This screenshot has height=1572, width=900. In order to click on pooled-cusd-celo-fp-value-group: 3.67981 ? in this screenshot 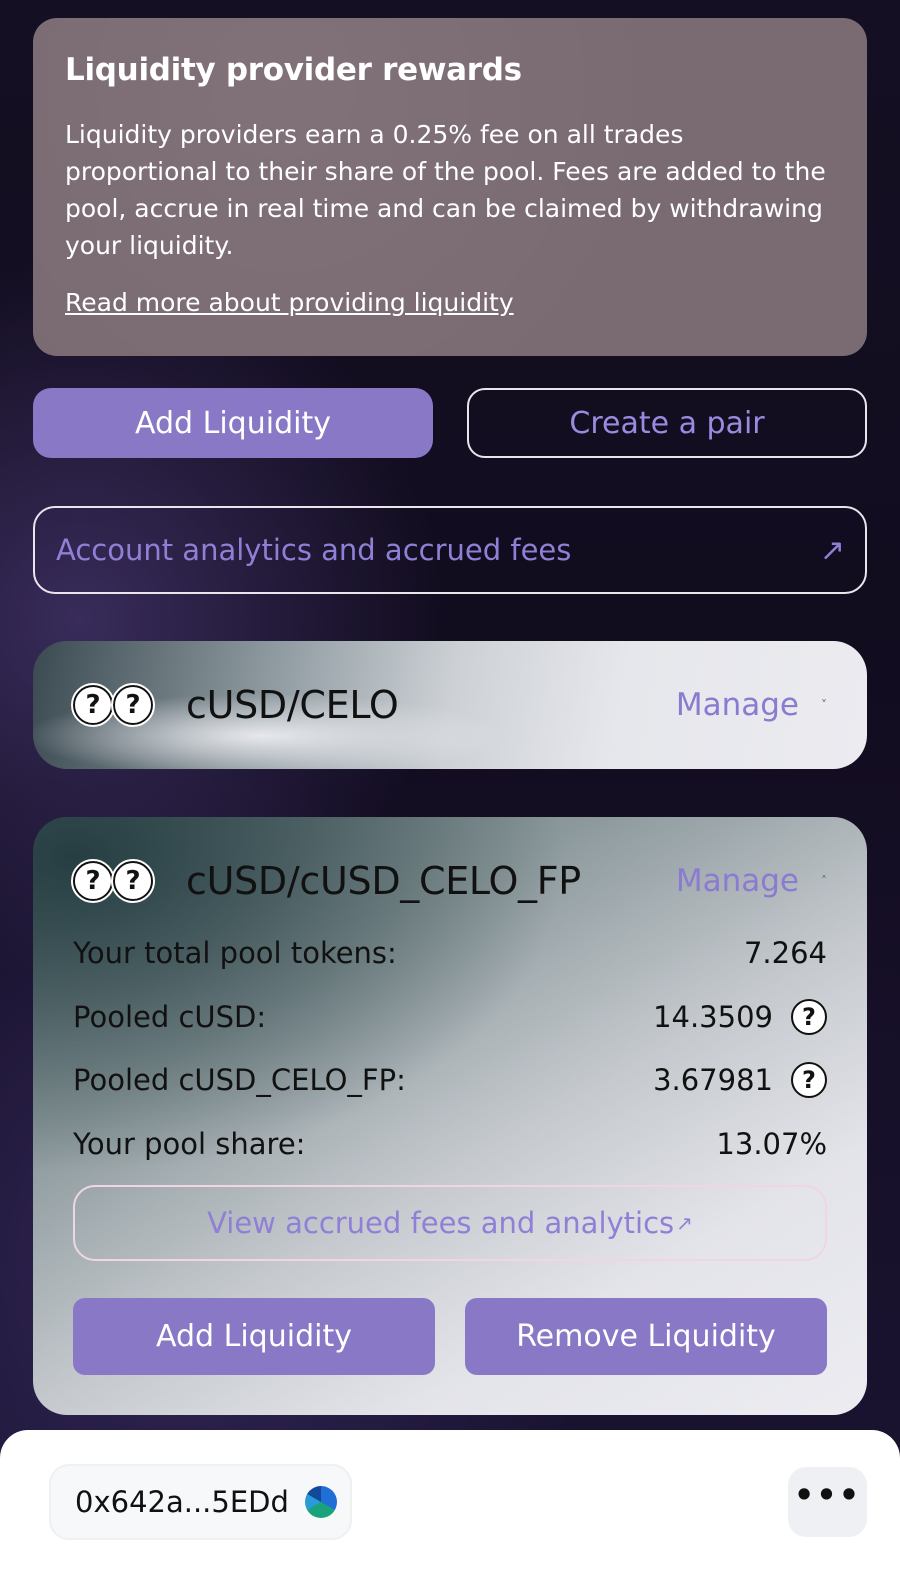, I will do `click(740, 1080)`.